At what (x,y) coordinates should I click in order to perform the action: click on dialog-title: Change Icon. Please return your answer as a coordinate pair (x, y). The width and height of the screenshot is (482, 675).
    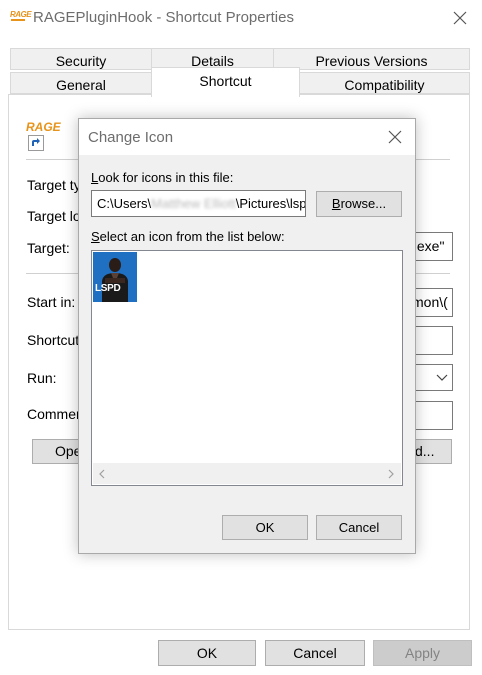
    Looking at the image, I should click on (131, 137).